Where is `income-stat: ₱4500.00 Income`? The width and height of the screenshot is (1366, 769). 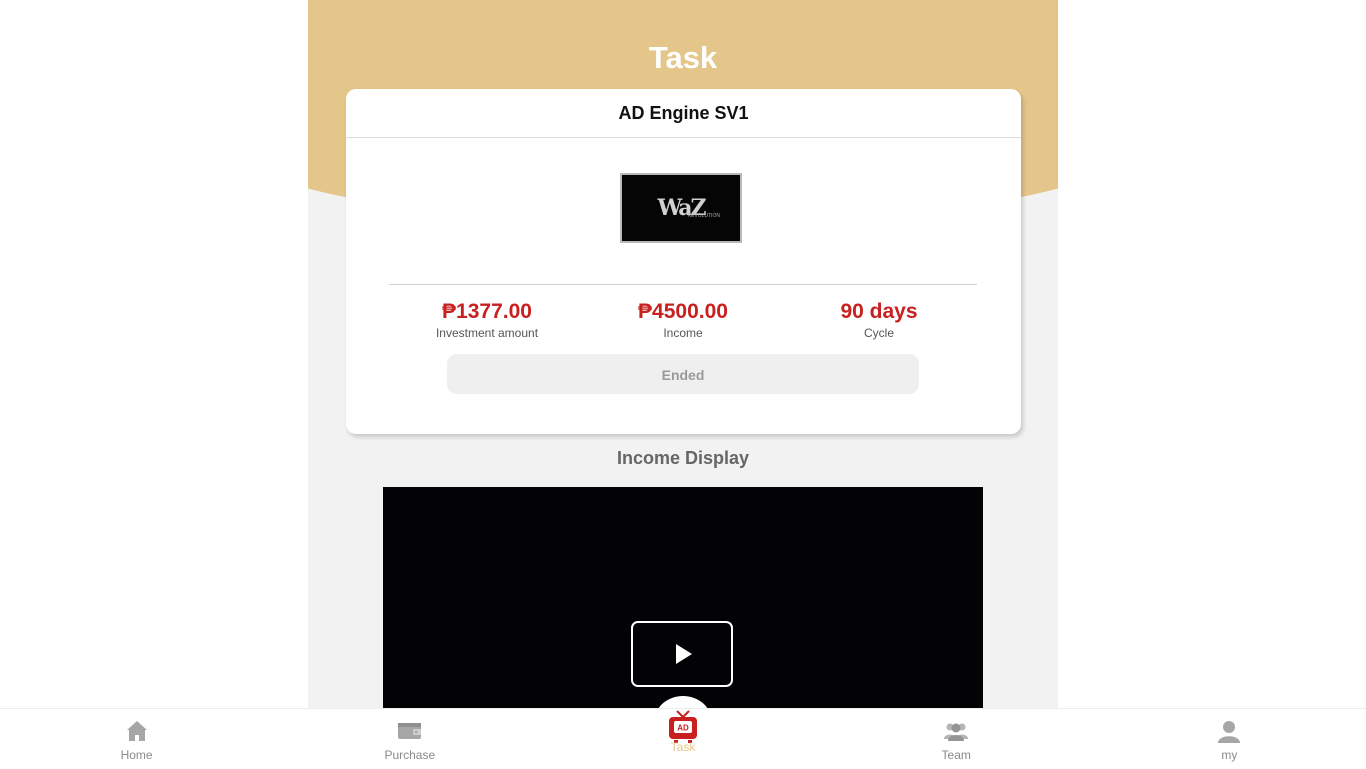 income-stat: ₱4500.00 Income is located at coordinates (683, 320).